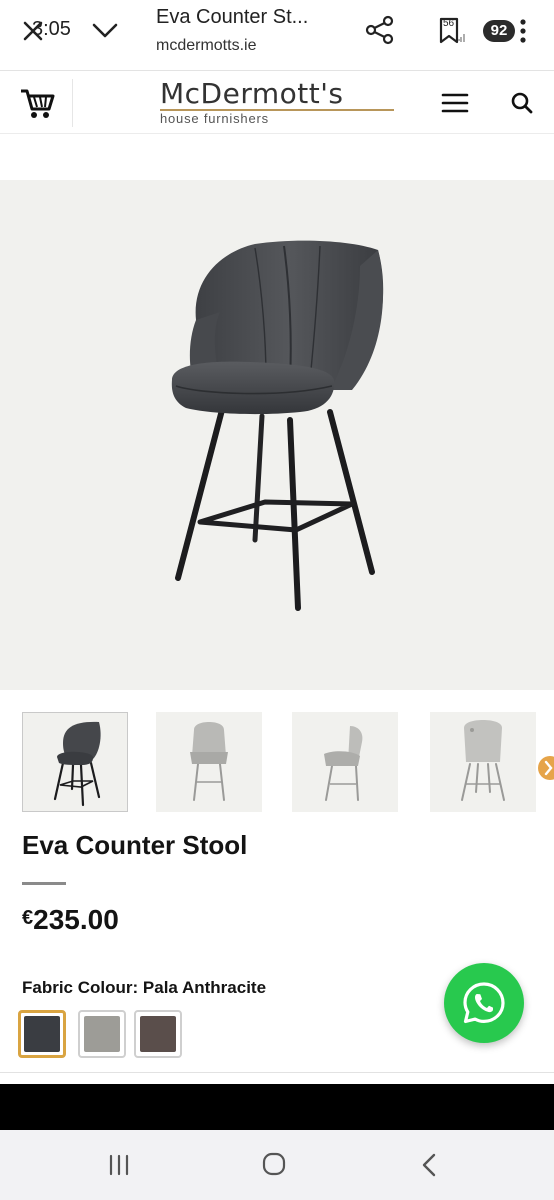  I want to click on price-currency: €, so click(28, 918).